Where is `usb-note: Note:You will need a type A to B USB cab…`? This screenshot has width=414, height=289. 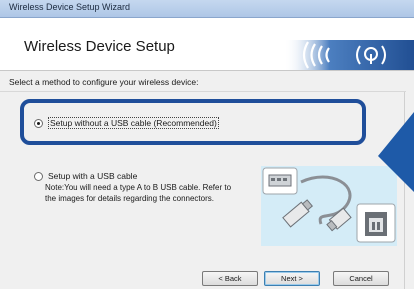
usb-note: Note:You will need a type A to B USB cab… is located at coordinates (145, 193).